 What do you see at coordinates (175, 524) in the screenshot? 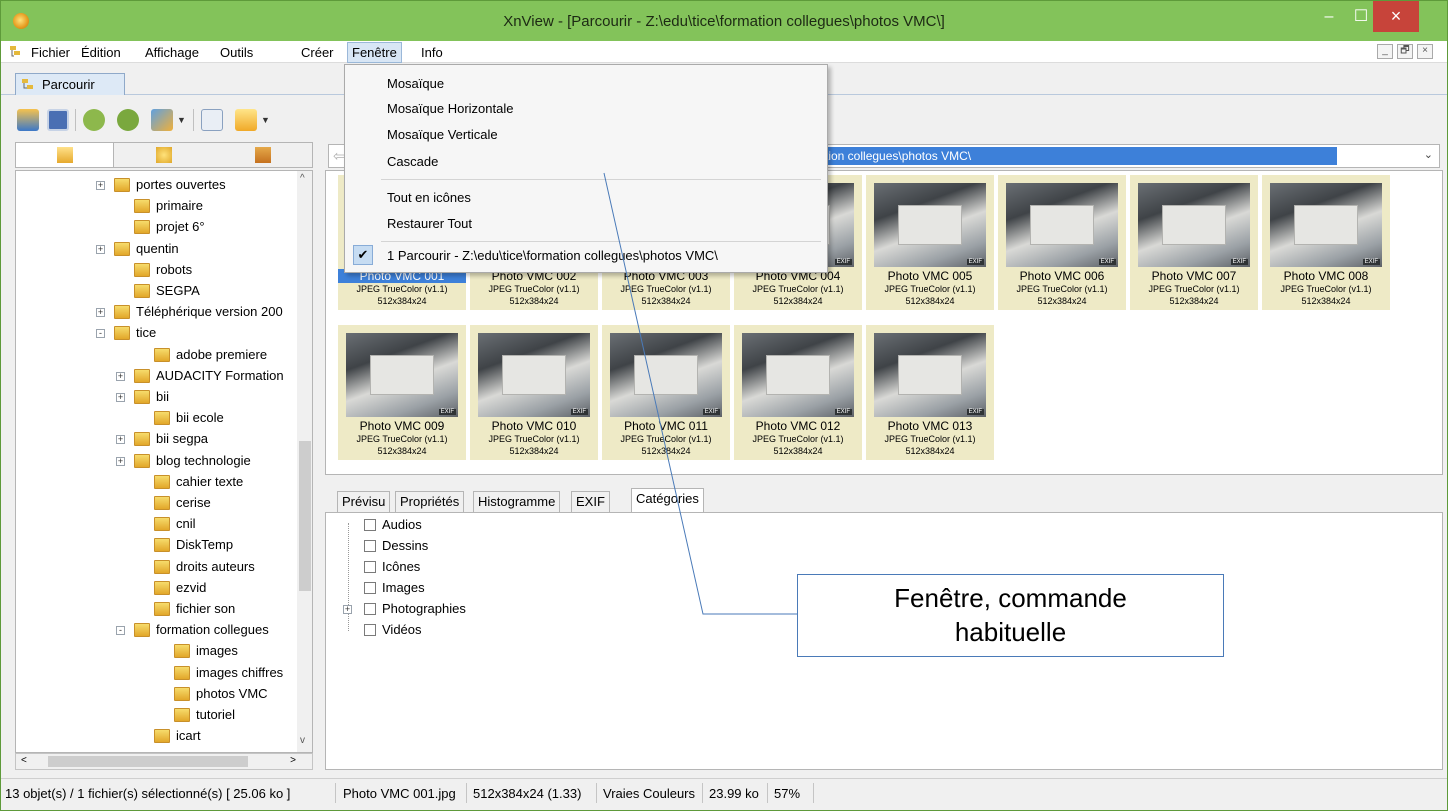
I see `tree-item: cnil` at bounding box center [175, 524].